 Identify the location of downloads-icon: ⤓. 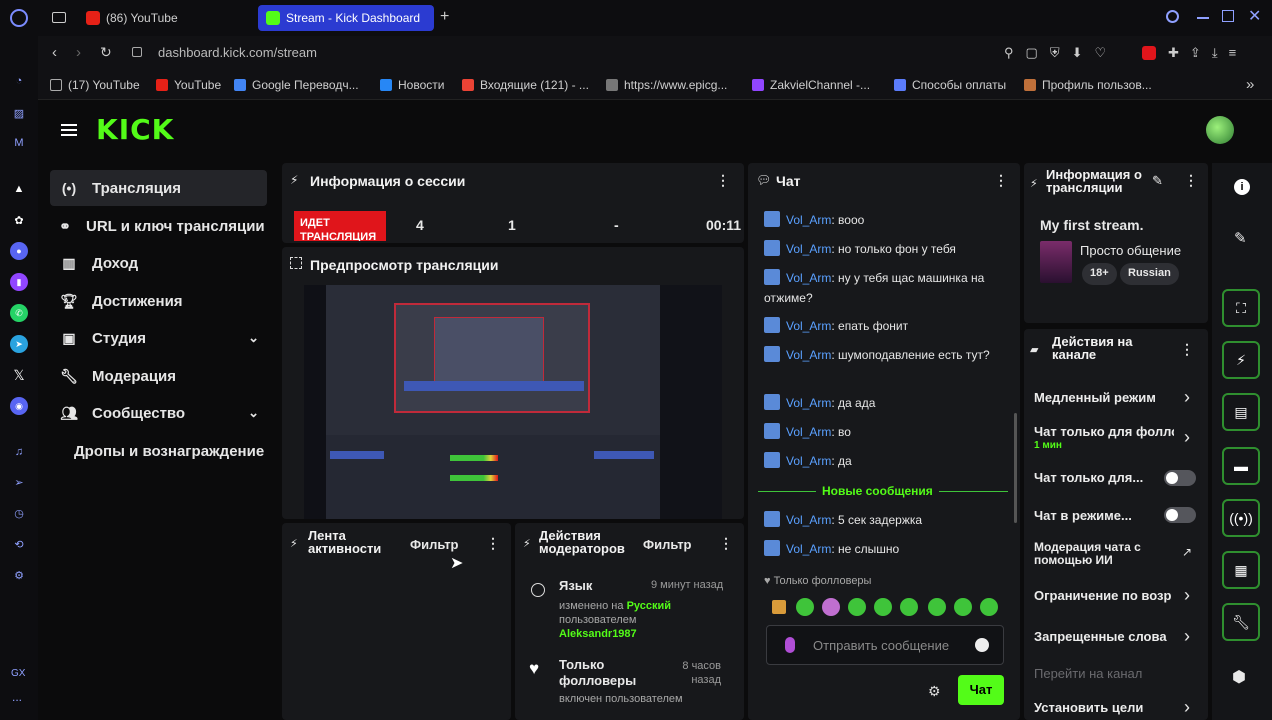
(1220, 52).